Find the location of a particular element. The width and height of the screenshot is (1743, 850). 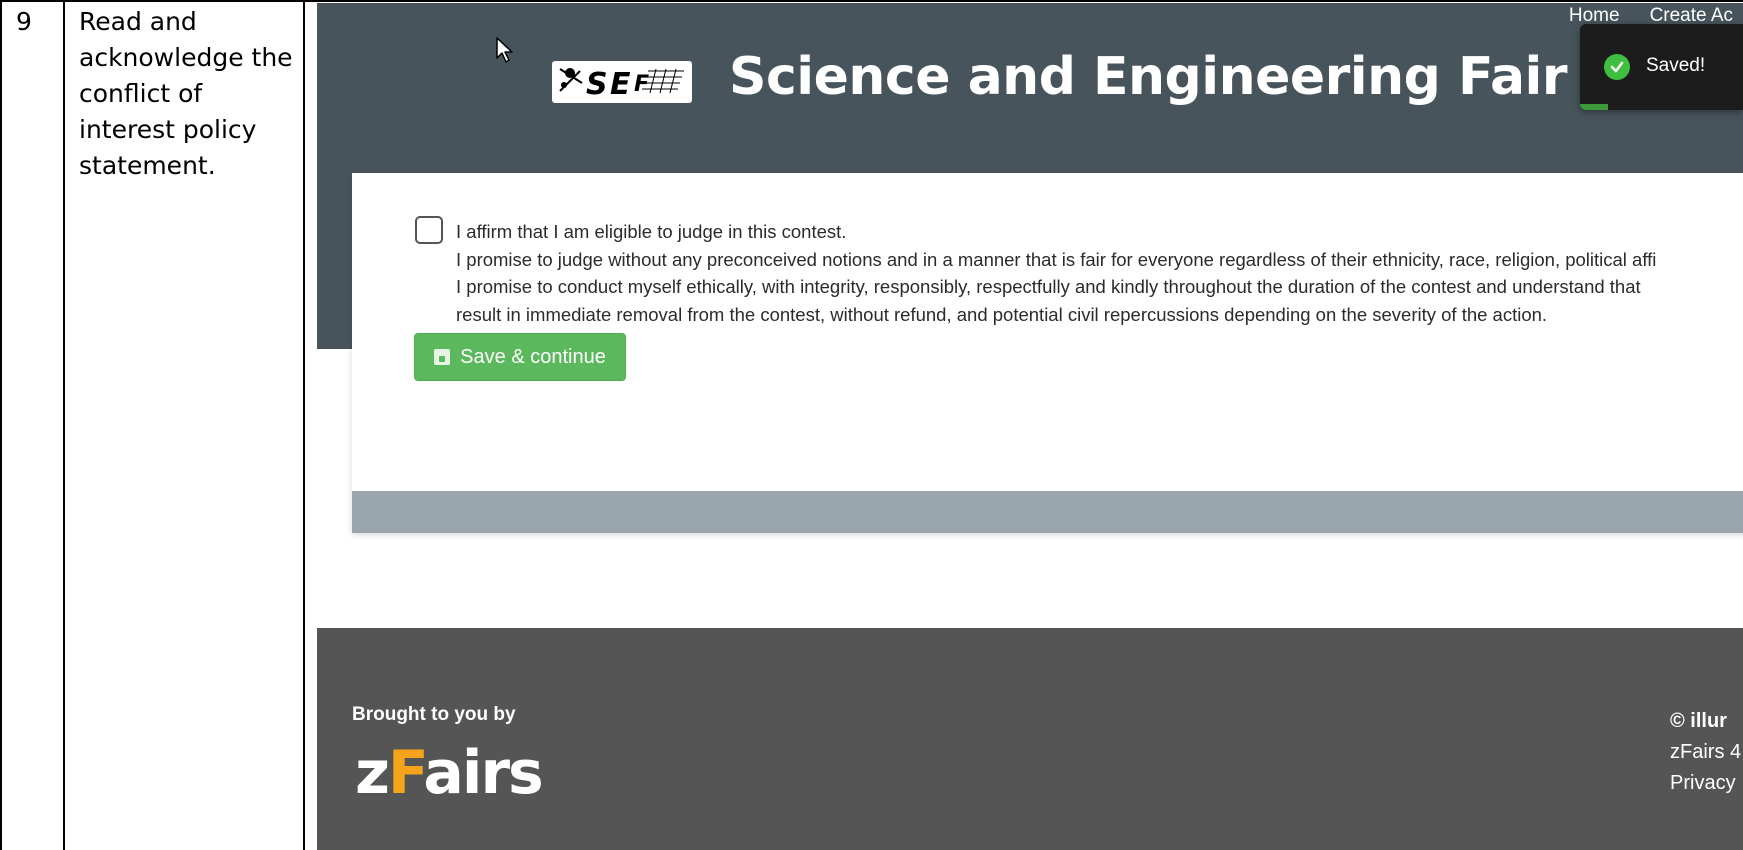

fair-logo: S E F is located at coordinates (622, 82).